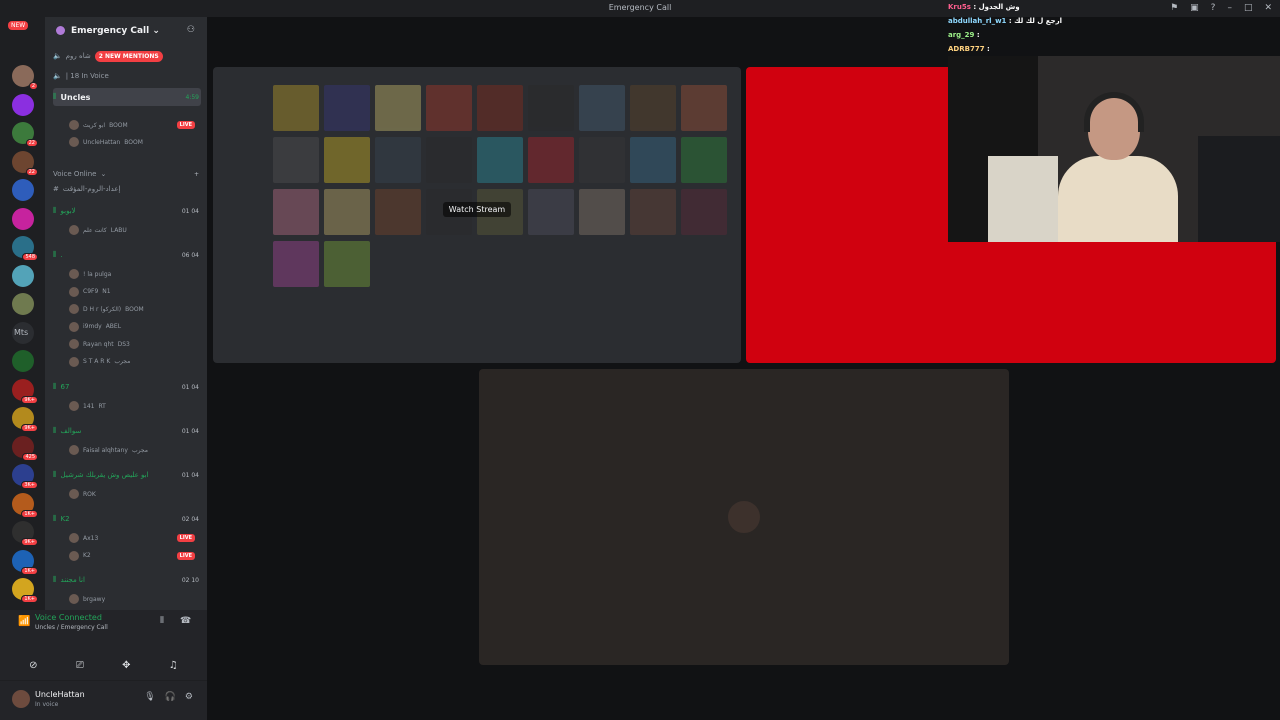  I want to click on close-icon: ✕, so click(1268, 8).